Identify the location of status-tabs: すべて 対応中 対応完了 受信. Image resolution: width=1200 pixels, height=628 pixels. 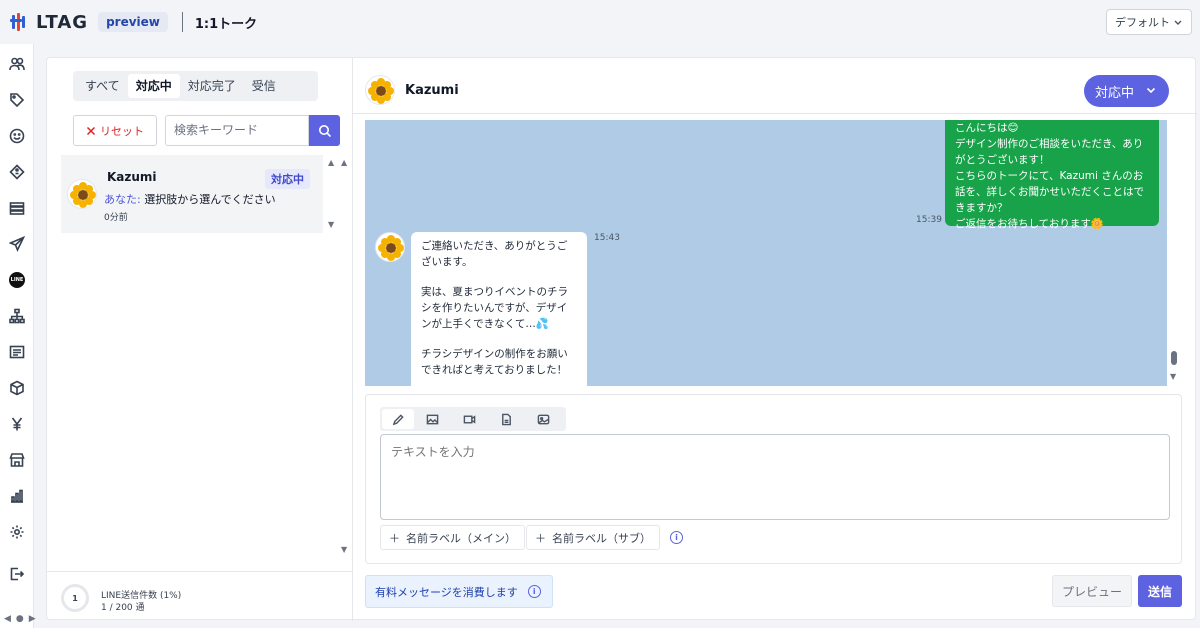
(195, 86).